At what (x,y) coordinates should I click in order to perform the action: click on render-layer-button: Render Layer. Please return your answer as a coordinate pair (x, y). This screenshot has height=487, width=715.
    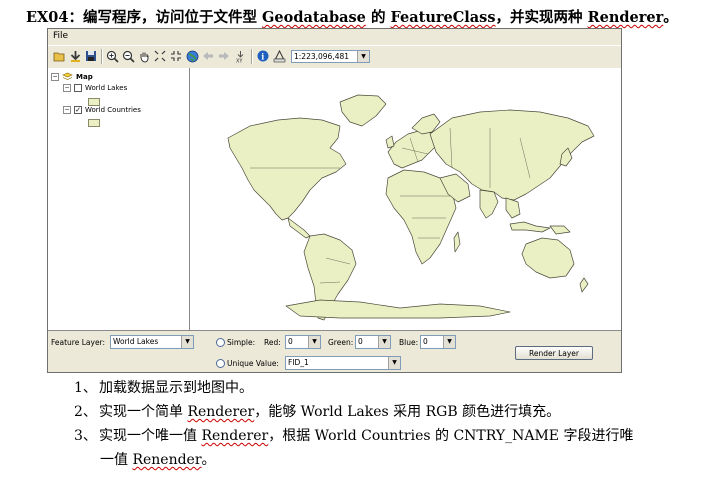
    Looking at the image, I should click on (554, 353).